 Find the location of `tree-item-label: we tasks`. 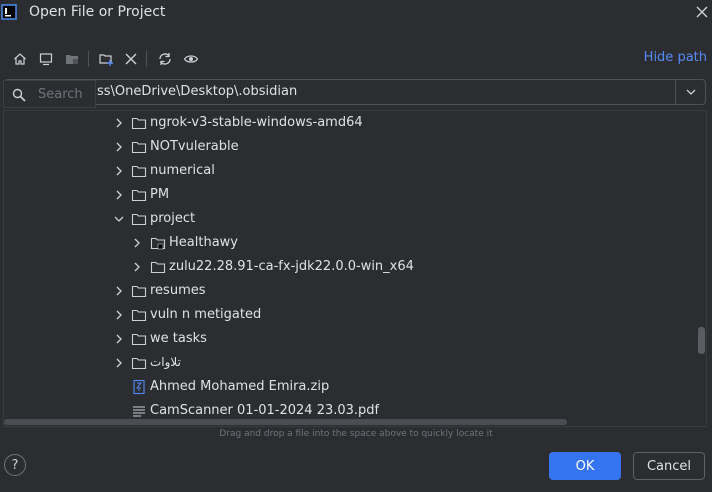

tree-item-label: we tasks is located at coordinates (178, 338).